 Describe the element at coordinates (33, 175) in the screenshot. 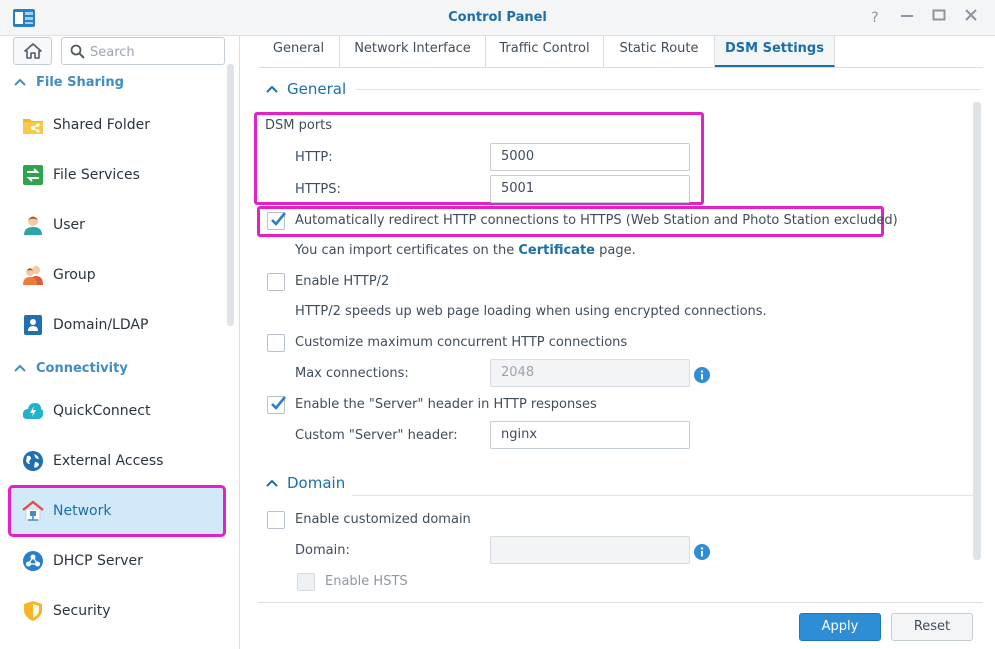

I see `file-services-icon` at that location.